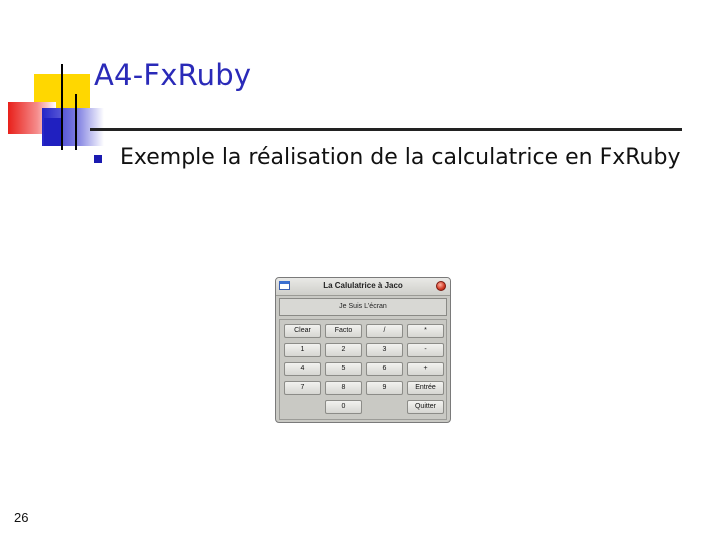 The image size is (720, 540). What do you see at coordinates (343, 407) in the screenshot?
I see `digit-0-button: 0` at bounding box center [343, 407].